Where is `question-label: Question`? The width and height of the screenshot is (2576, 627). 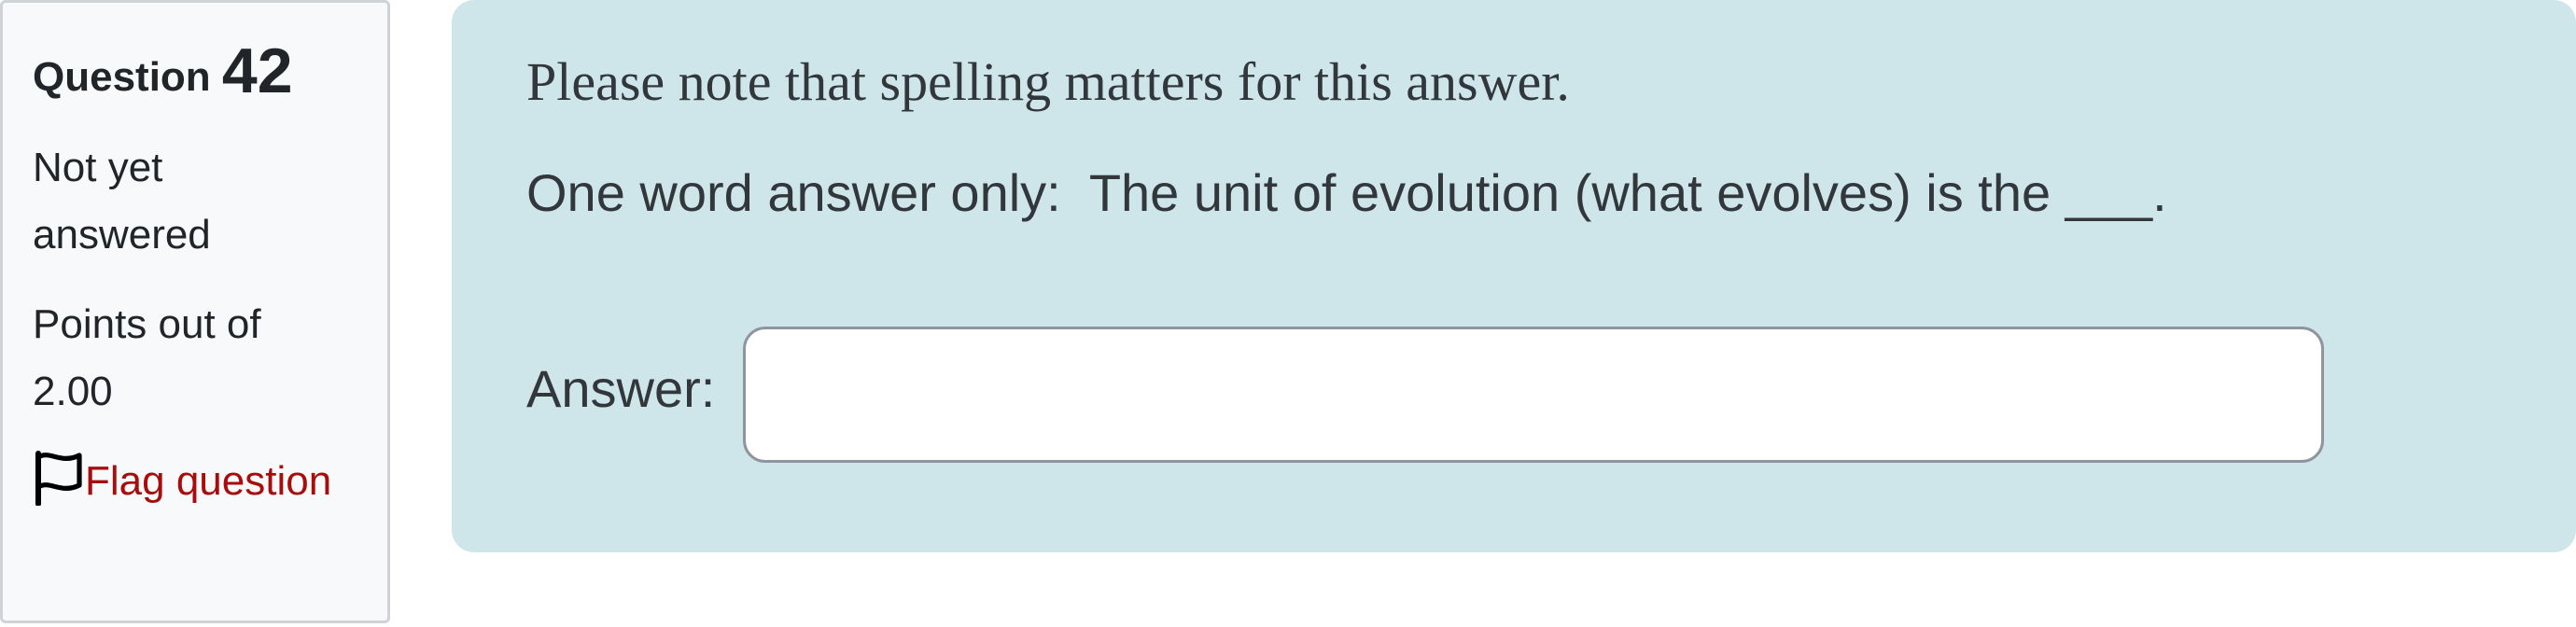 question-label: Question is located at coordinates (122, 77).